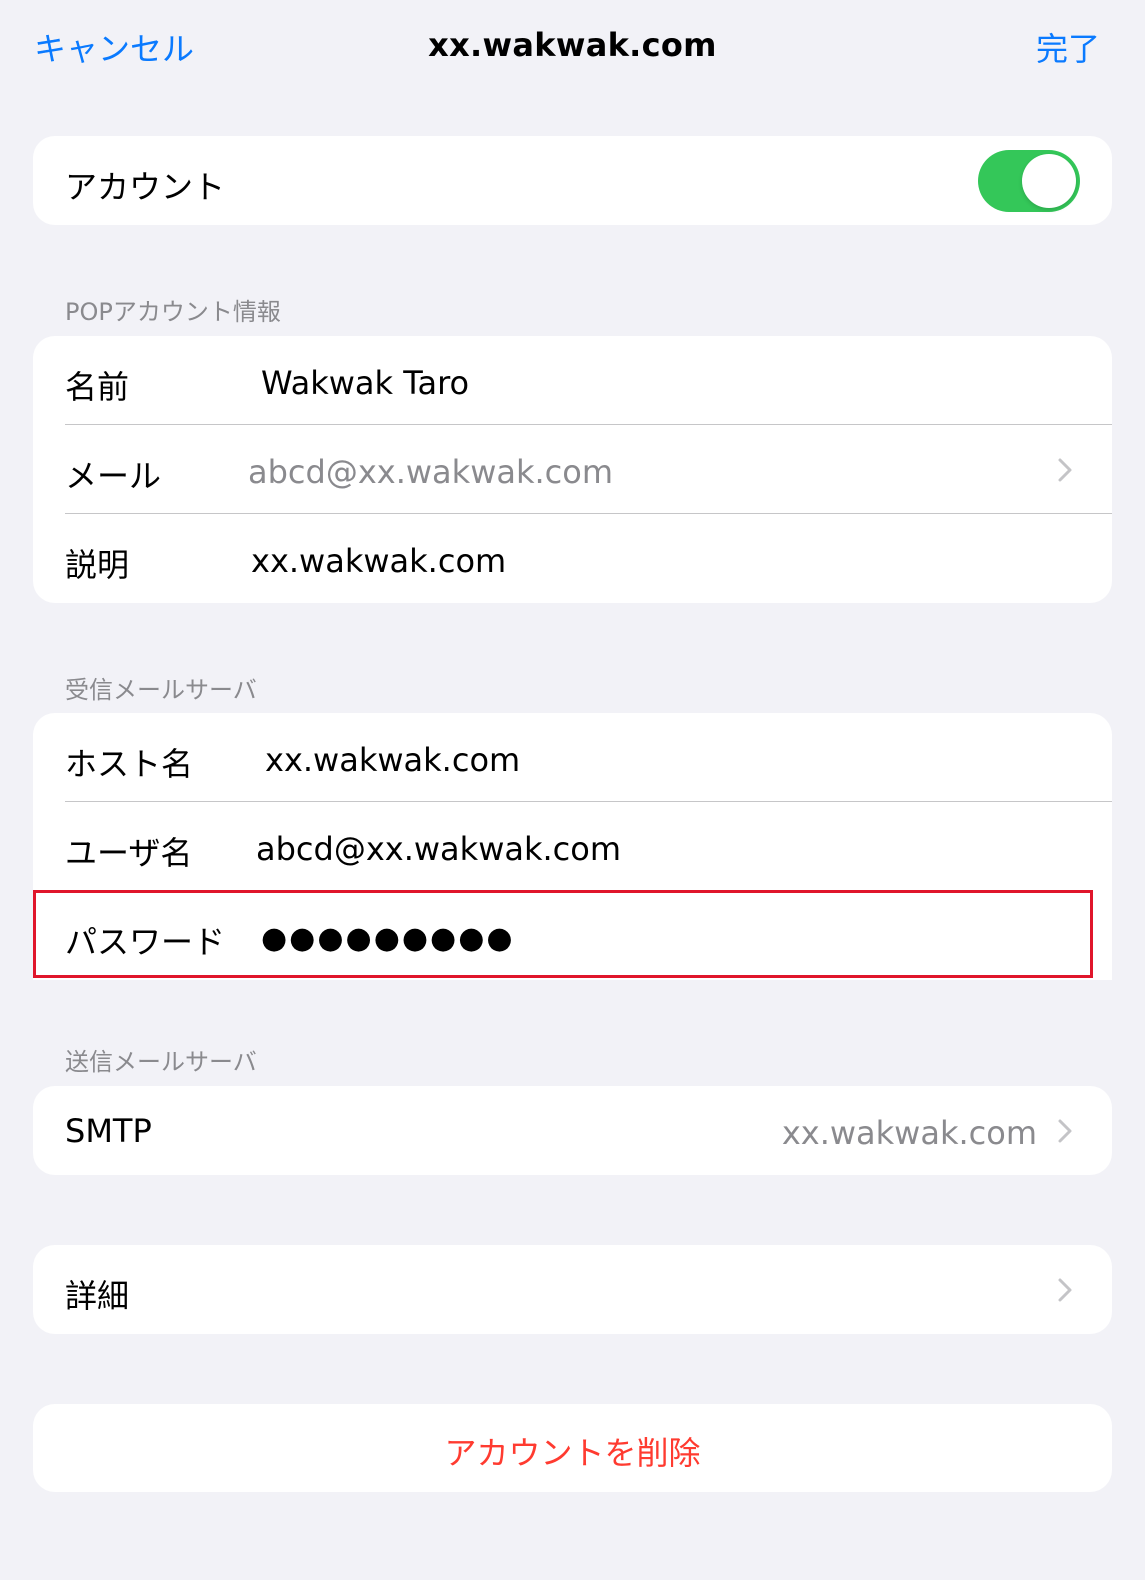 The height and width of the screenshot is (1580, 1145). What do you see at coordinates (572, 45) in the screenshot?
I see `page-title: xx.wakwak.com` at bounding box center [572, 45].